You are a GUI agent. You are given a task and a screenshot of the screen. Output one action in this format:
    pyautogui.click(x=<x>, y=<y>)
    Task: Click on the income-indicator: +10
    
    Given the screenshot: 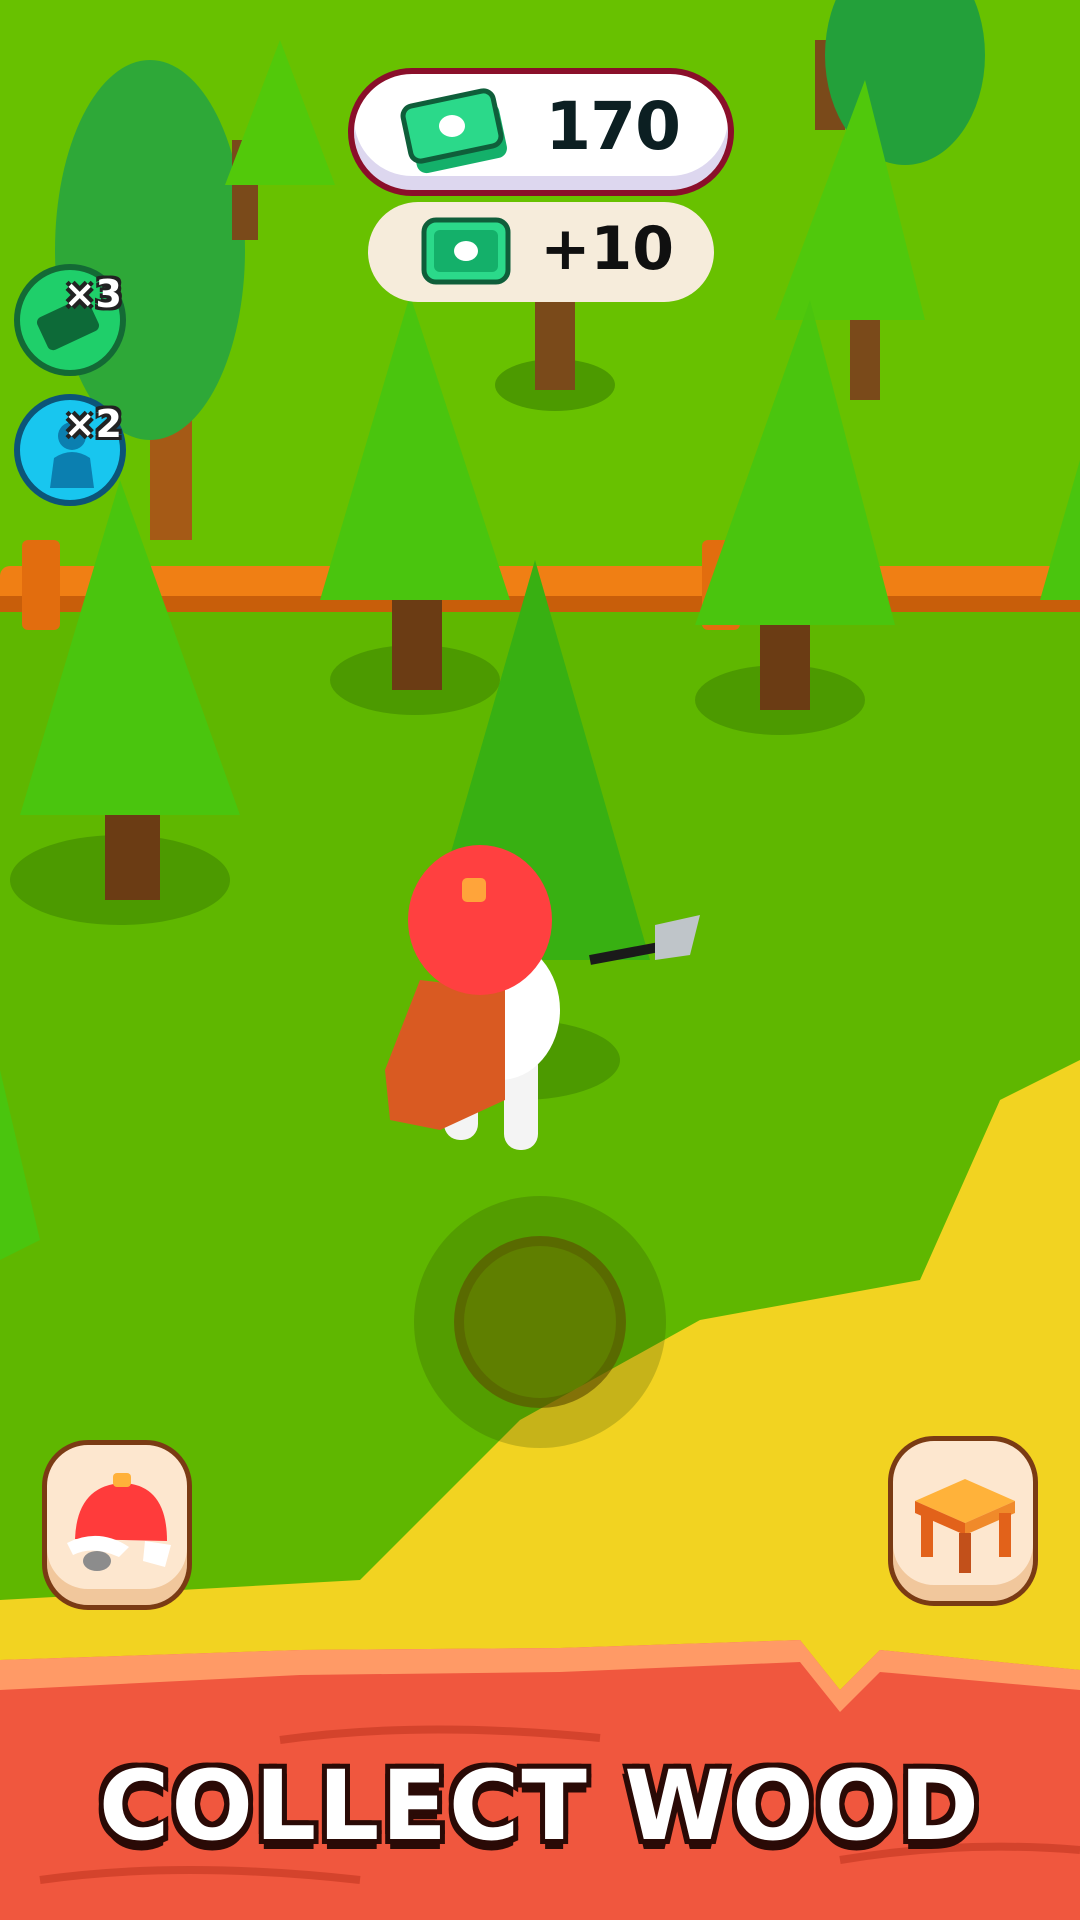 What is the action you would take?
    pyautogui.click(x=541, y=252)
    